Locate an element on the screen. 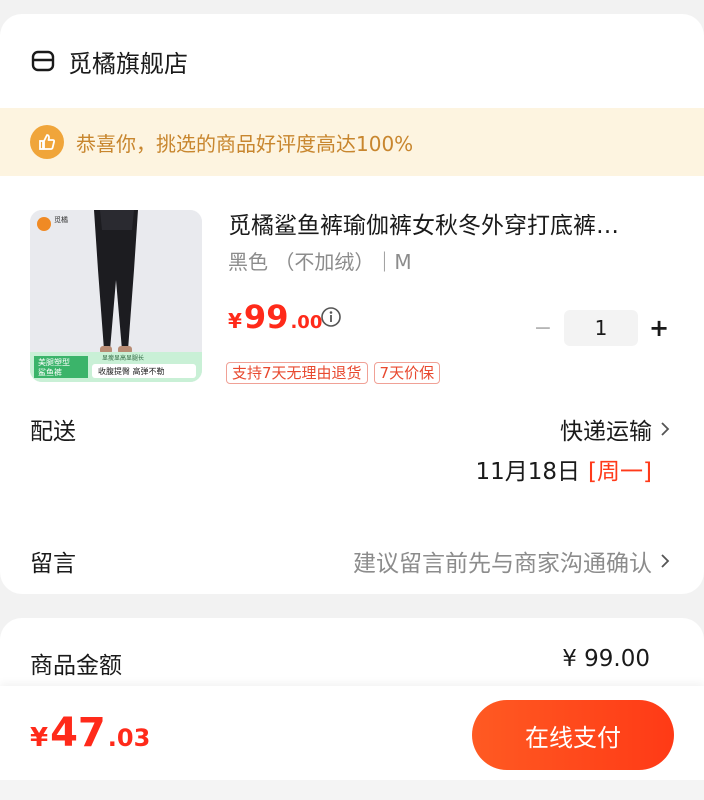  increase-button: + is located at coordinates (659, 328).